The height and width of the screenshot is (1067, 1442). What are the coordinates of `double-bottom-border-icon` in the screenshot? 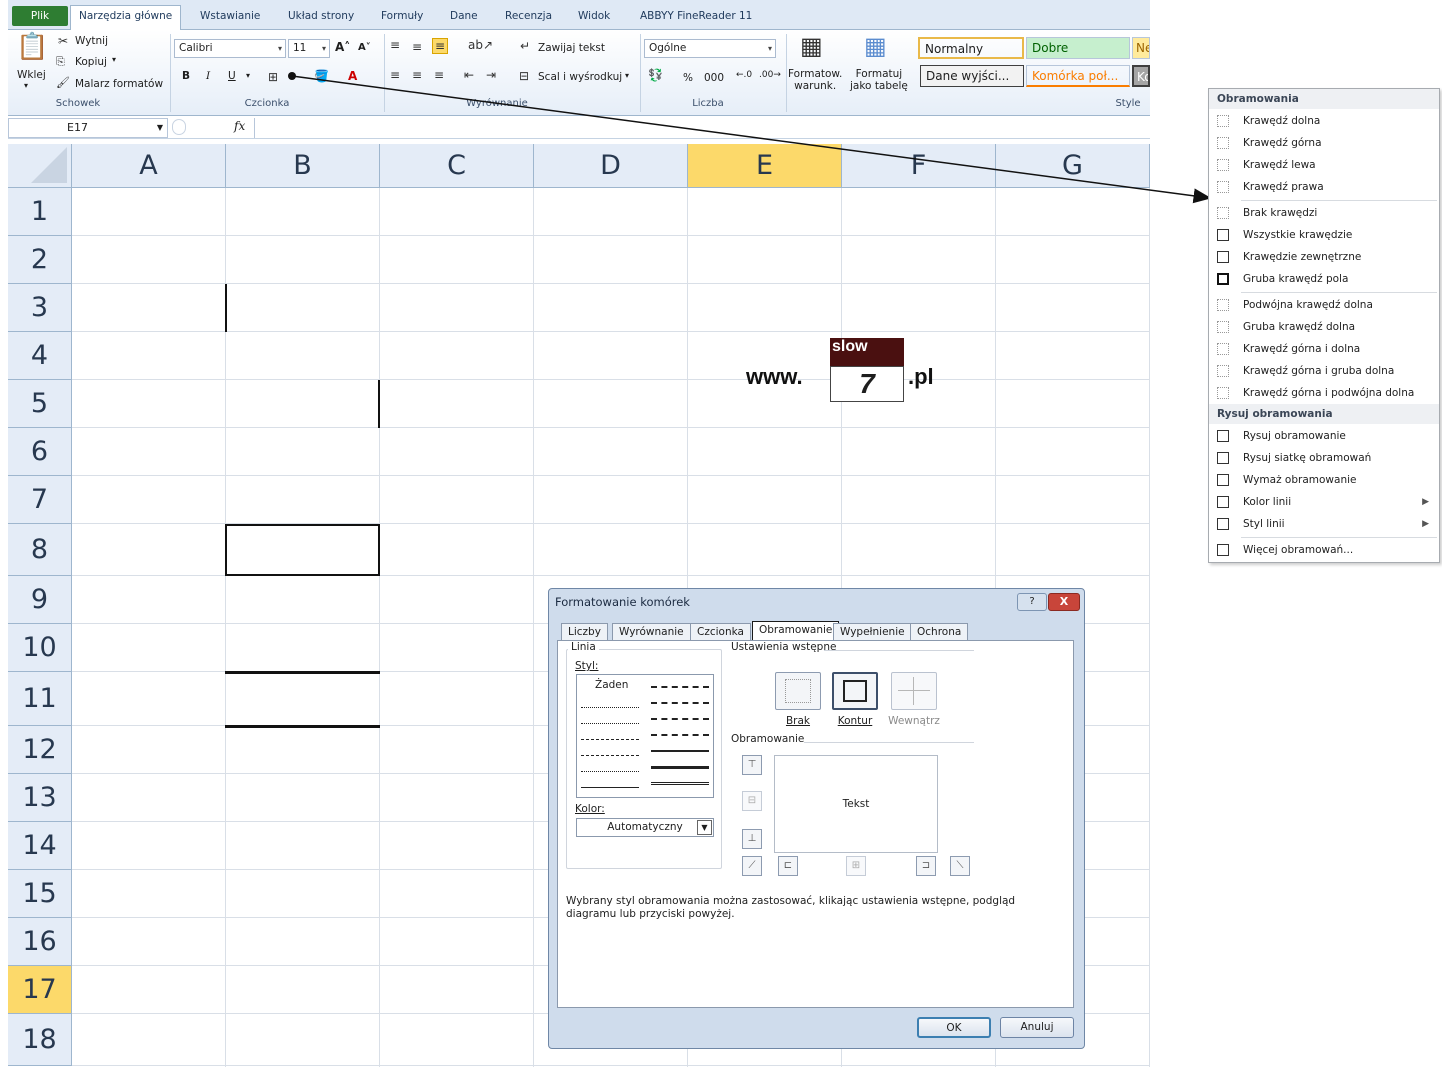 It's located at (1223, 305).